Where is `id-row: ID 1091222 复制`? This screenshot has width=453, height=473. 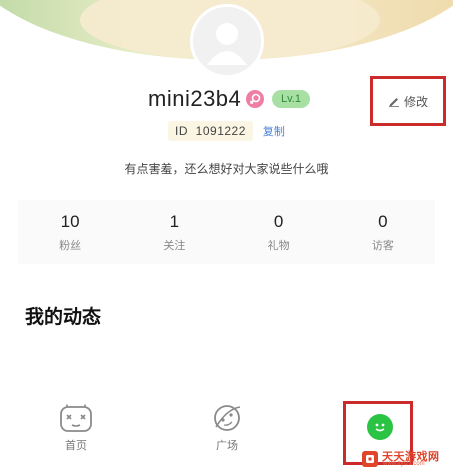
id-row: ID 1091222 复制 is located at coordinates (226, 131).